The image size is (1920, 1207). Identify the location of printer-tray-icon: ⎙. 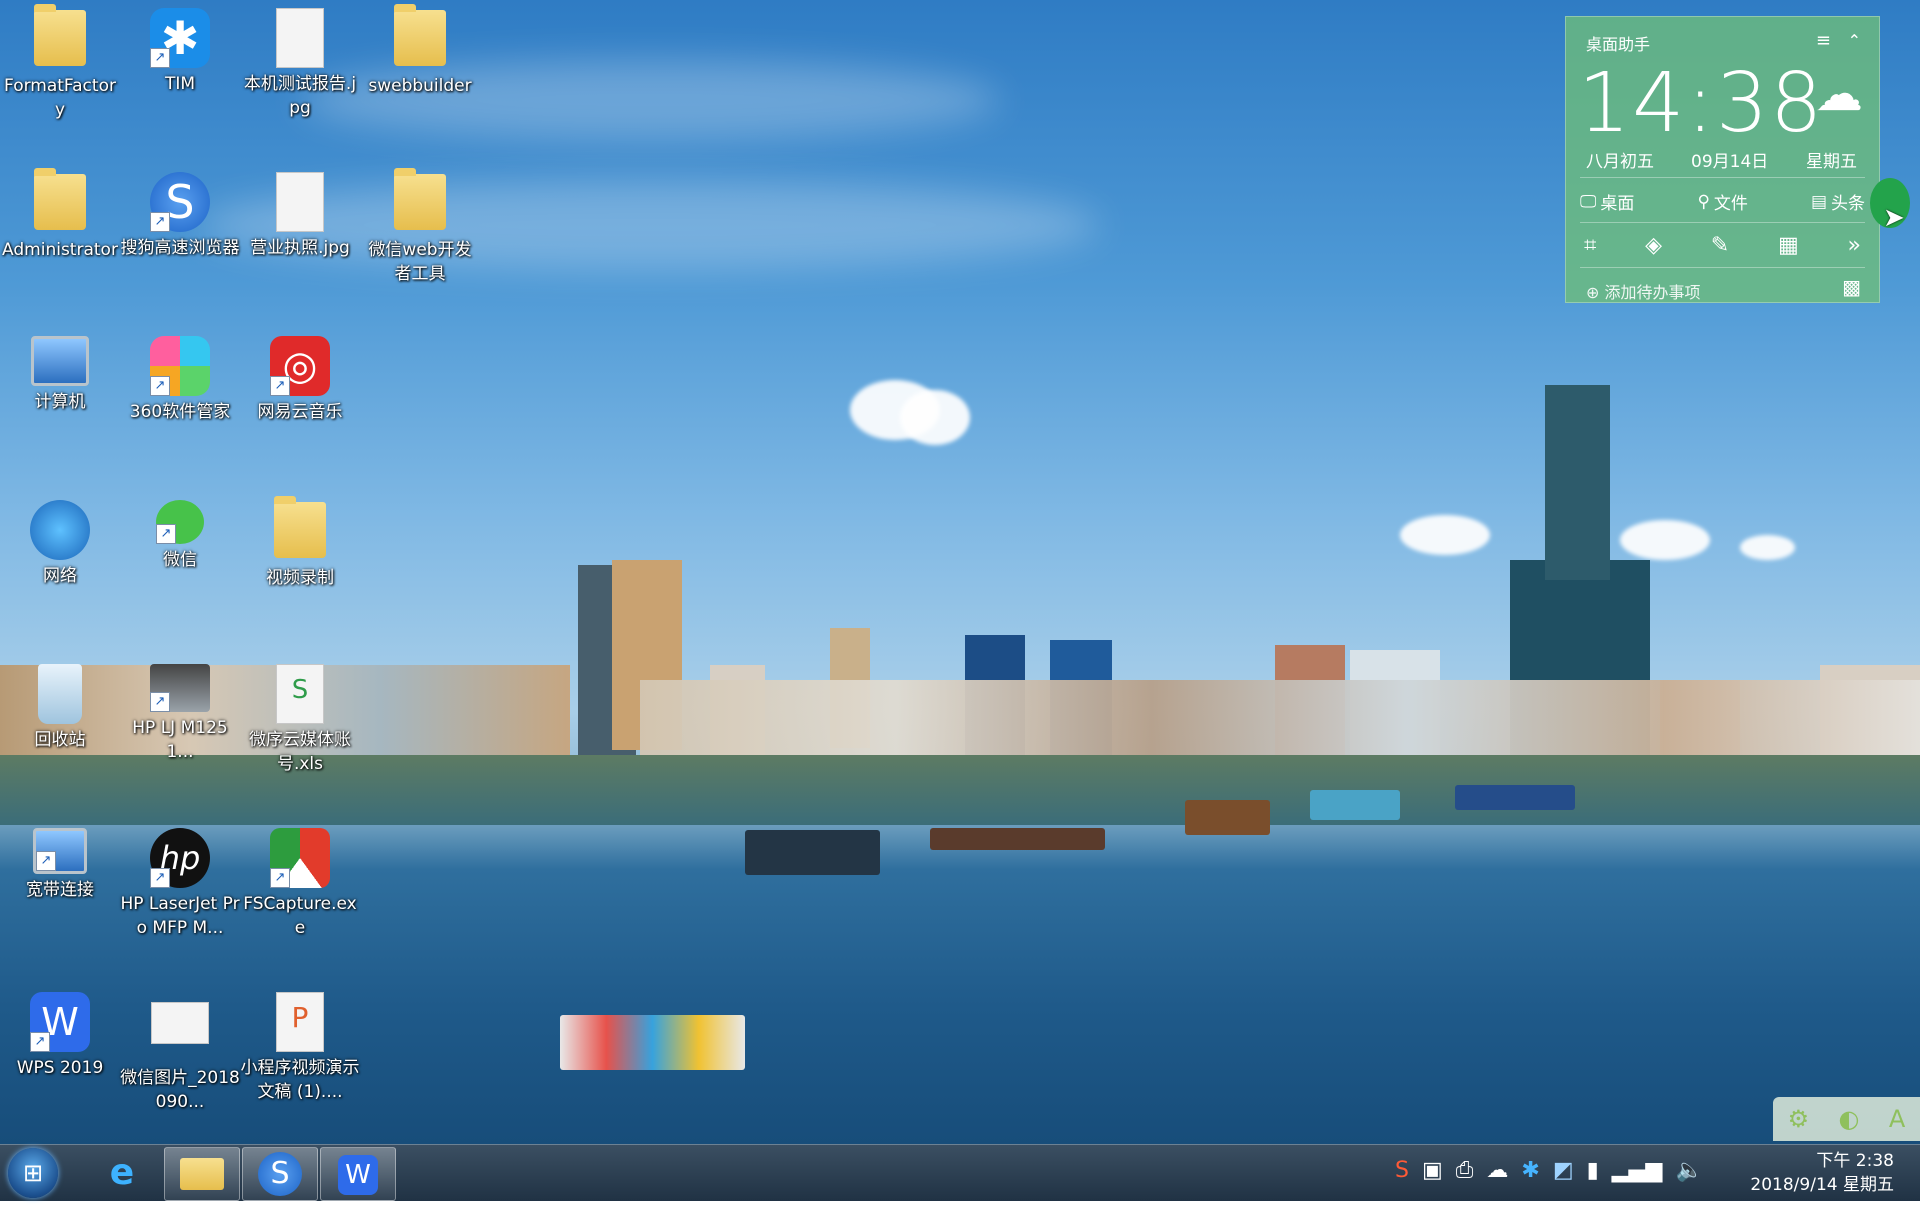
(1465, 1170).